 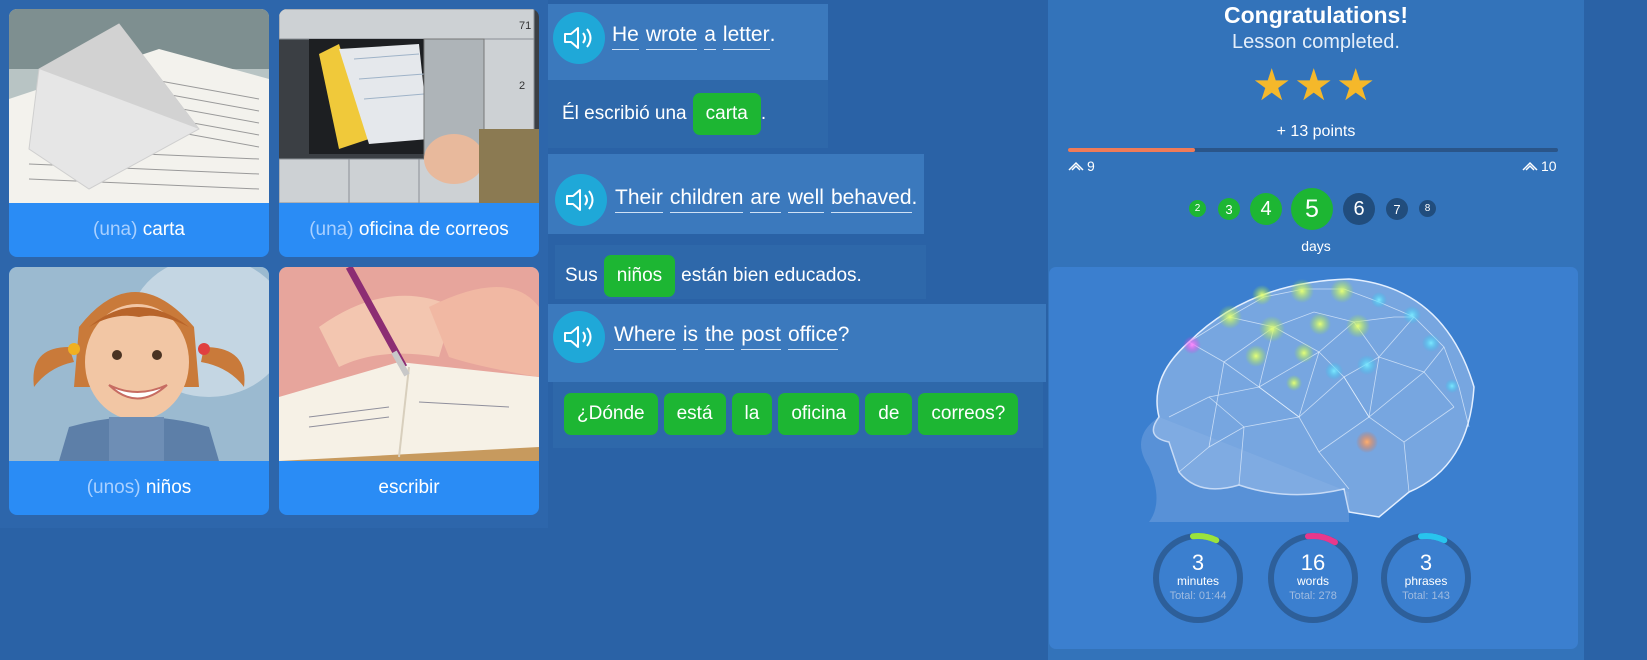 What do you see at coordinates (1316, 131) in the screenshot?
I see `points-earned: + 13 points` at bounding box center [1316, 131].